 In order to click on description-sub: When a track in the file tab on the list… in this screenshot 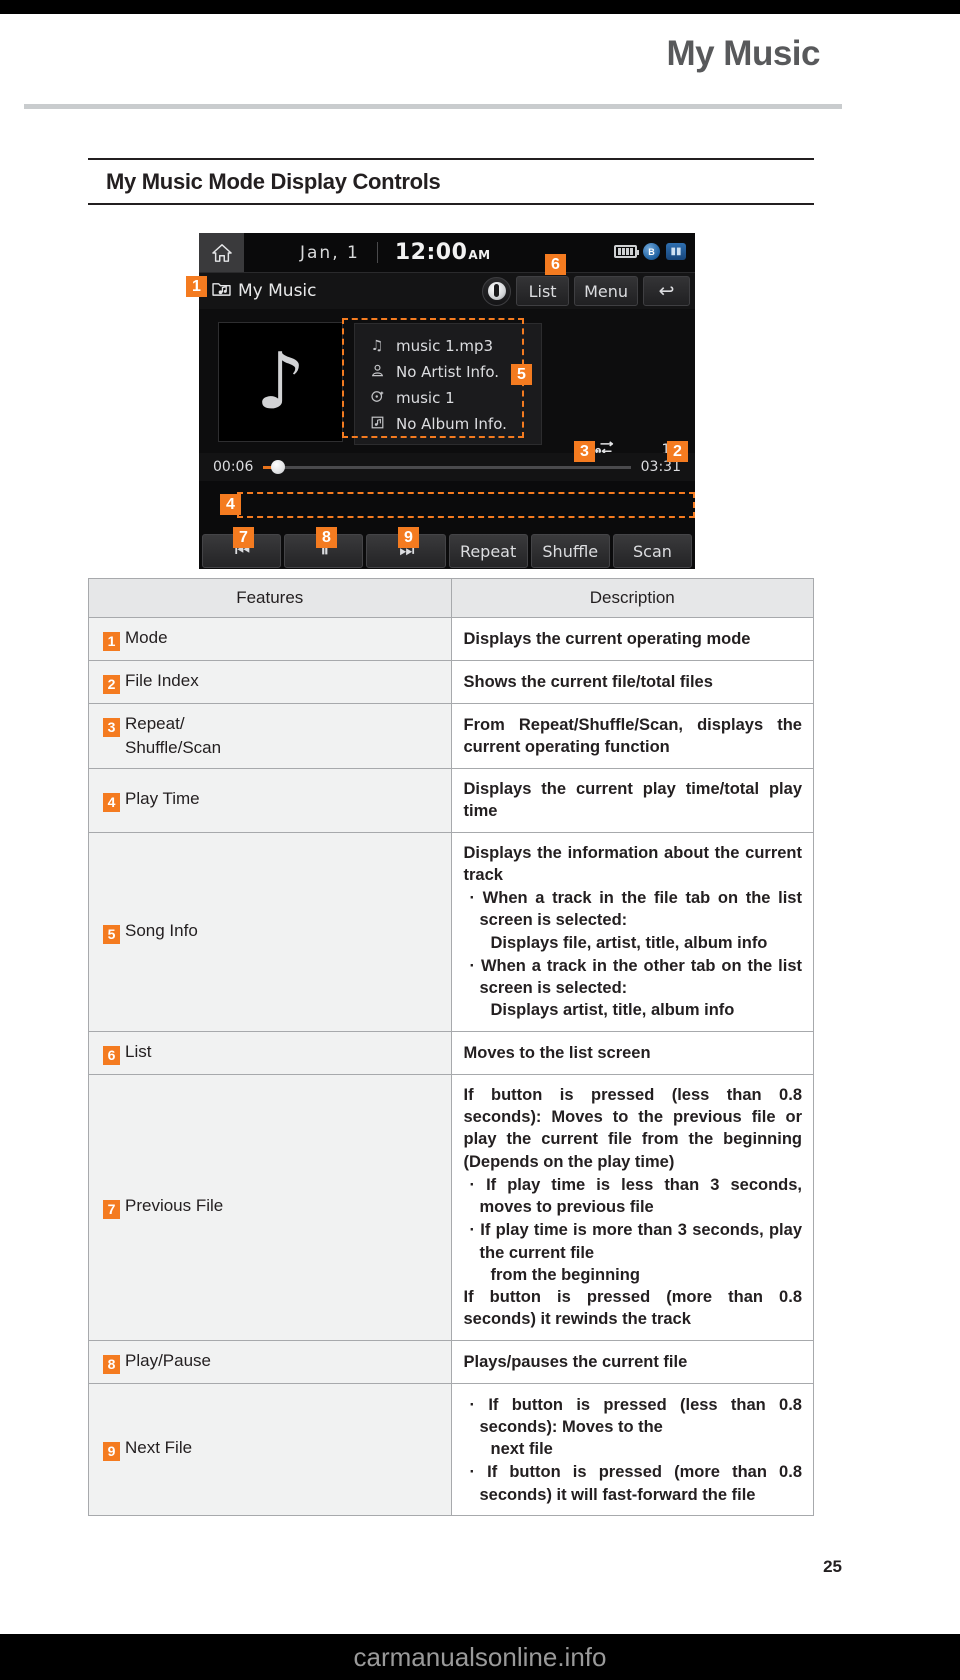, I will do `click(633, 920)`.